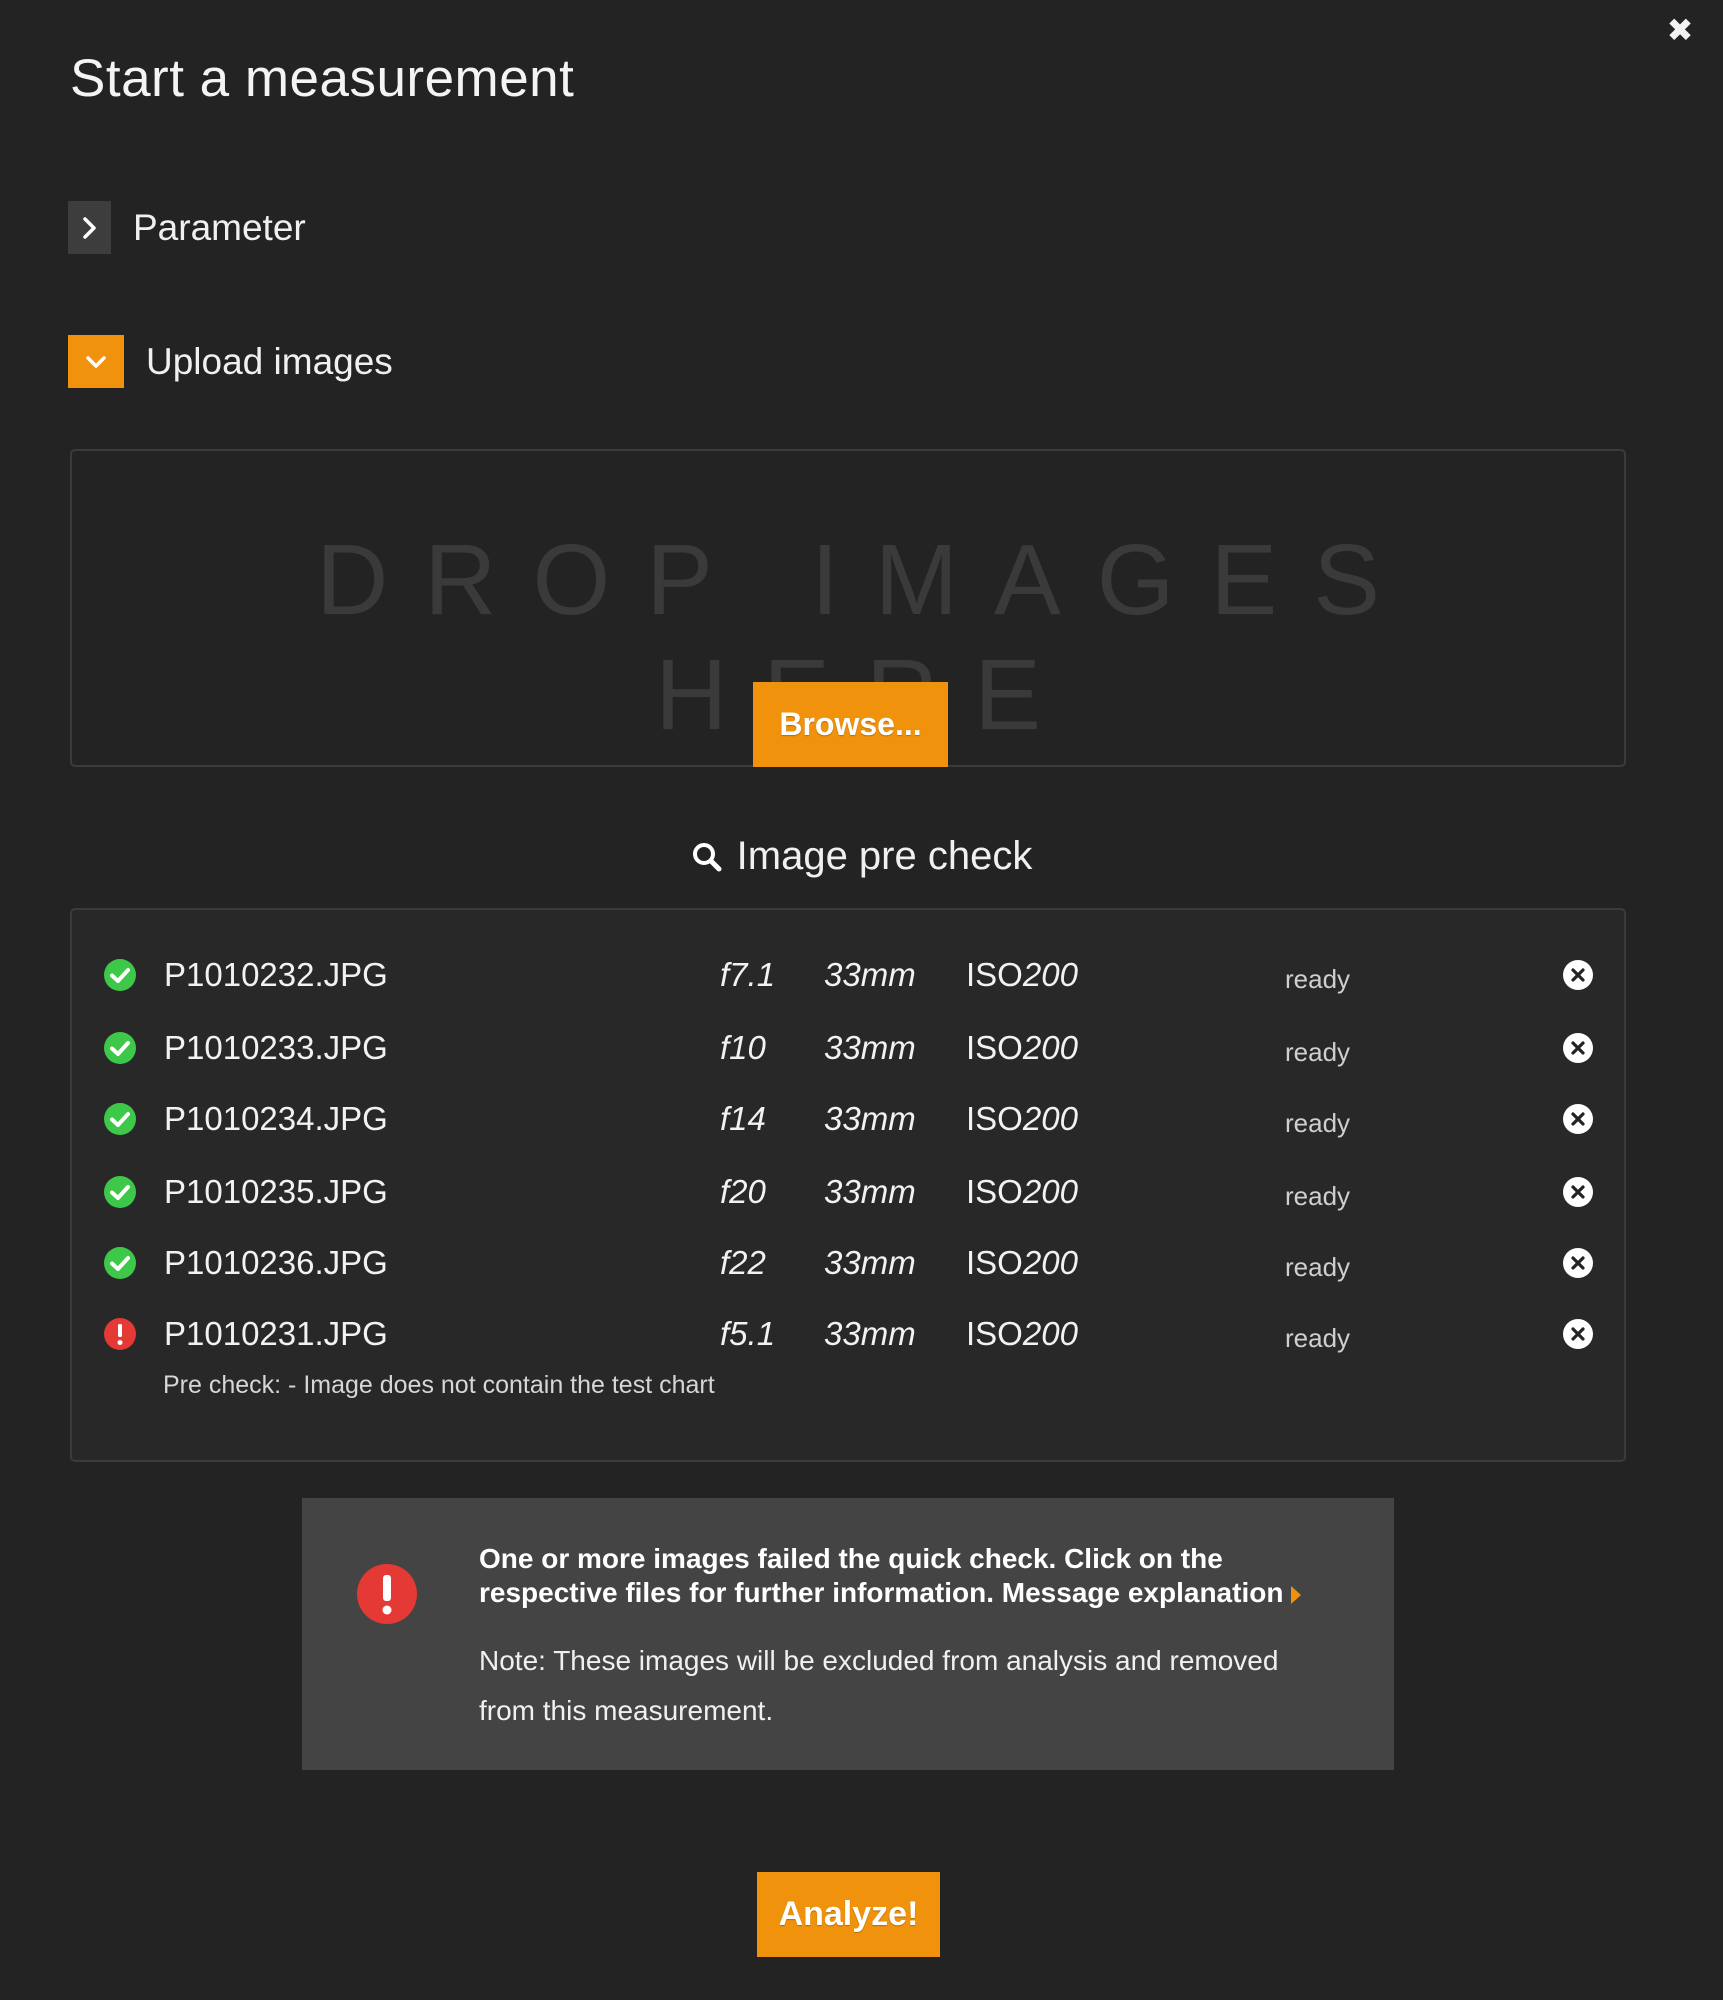  Describe the element at coordinates (276, 1048) in the screenshot. I see `file-name: P1010233.JPG` at that location.